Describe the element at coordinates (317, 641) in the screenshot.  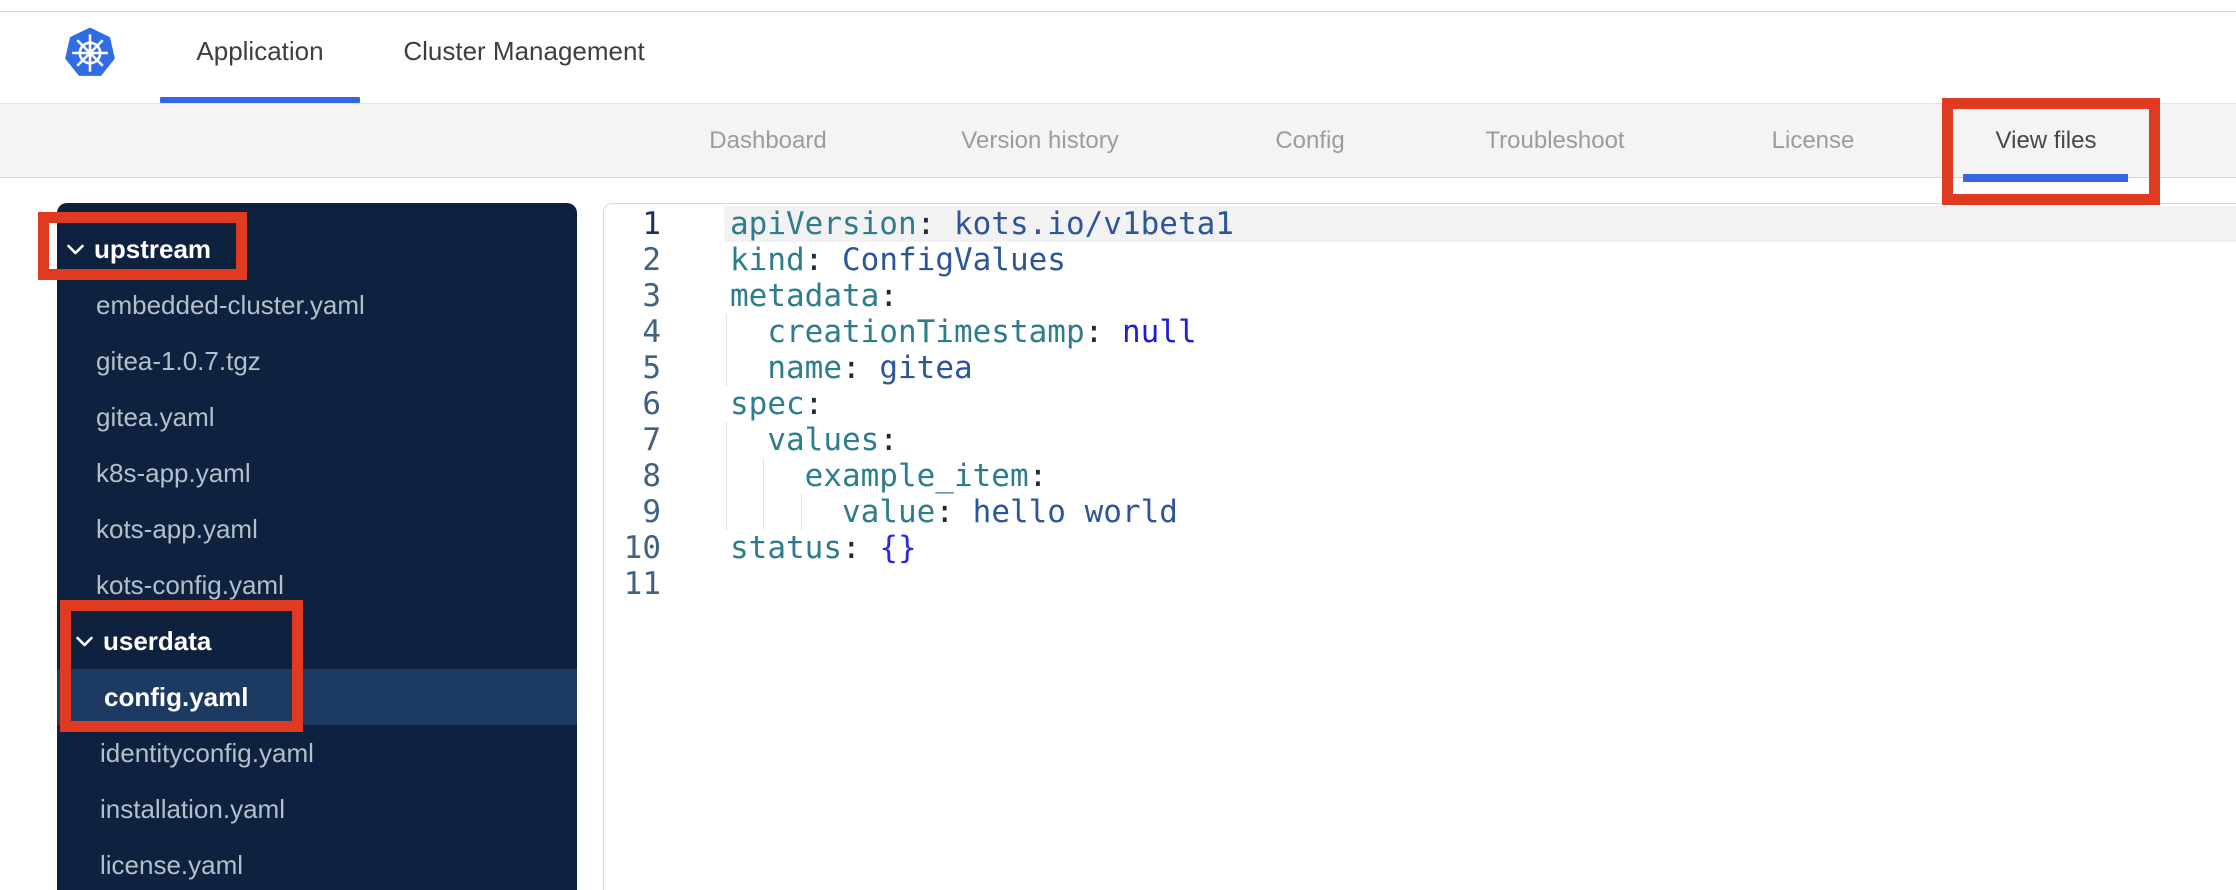
I see `tree-folder-userdata: userdata` at that location.